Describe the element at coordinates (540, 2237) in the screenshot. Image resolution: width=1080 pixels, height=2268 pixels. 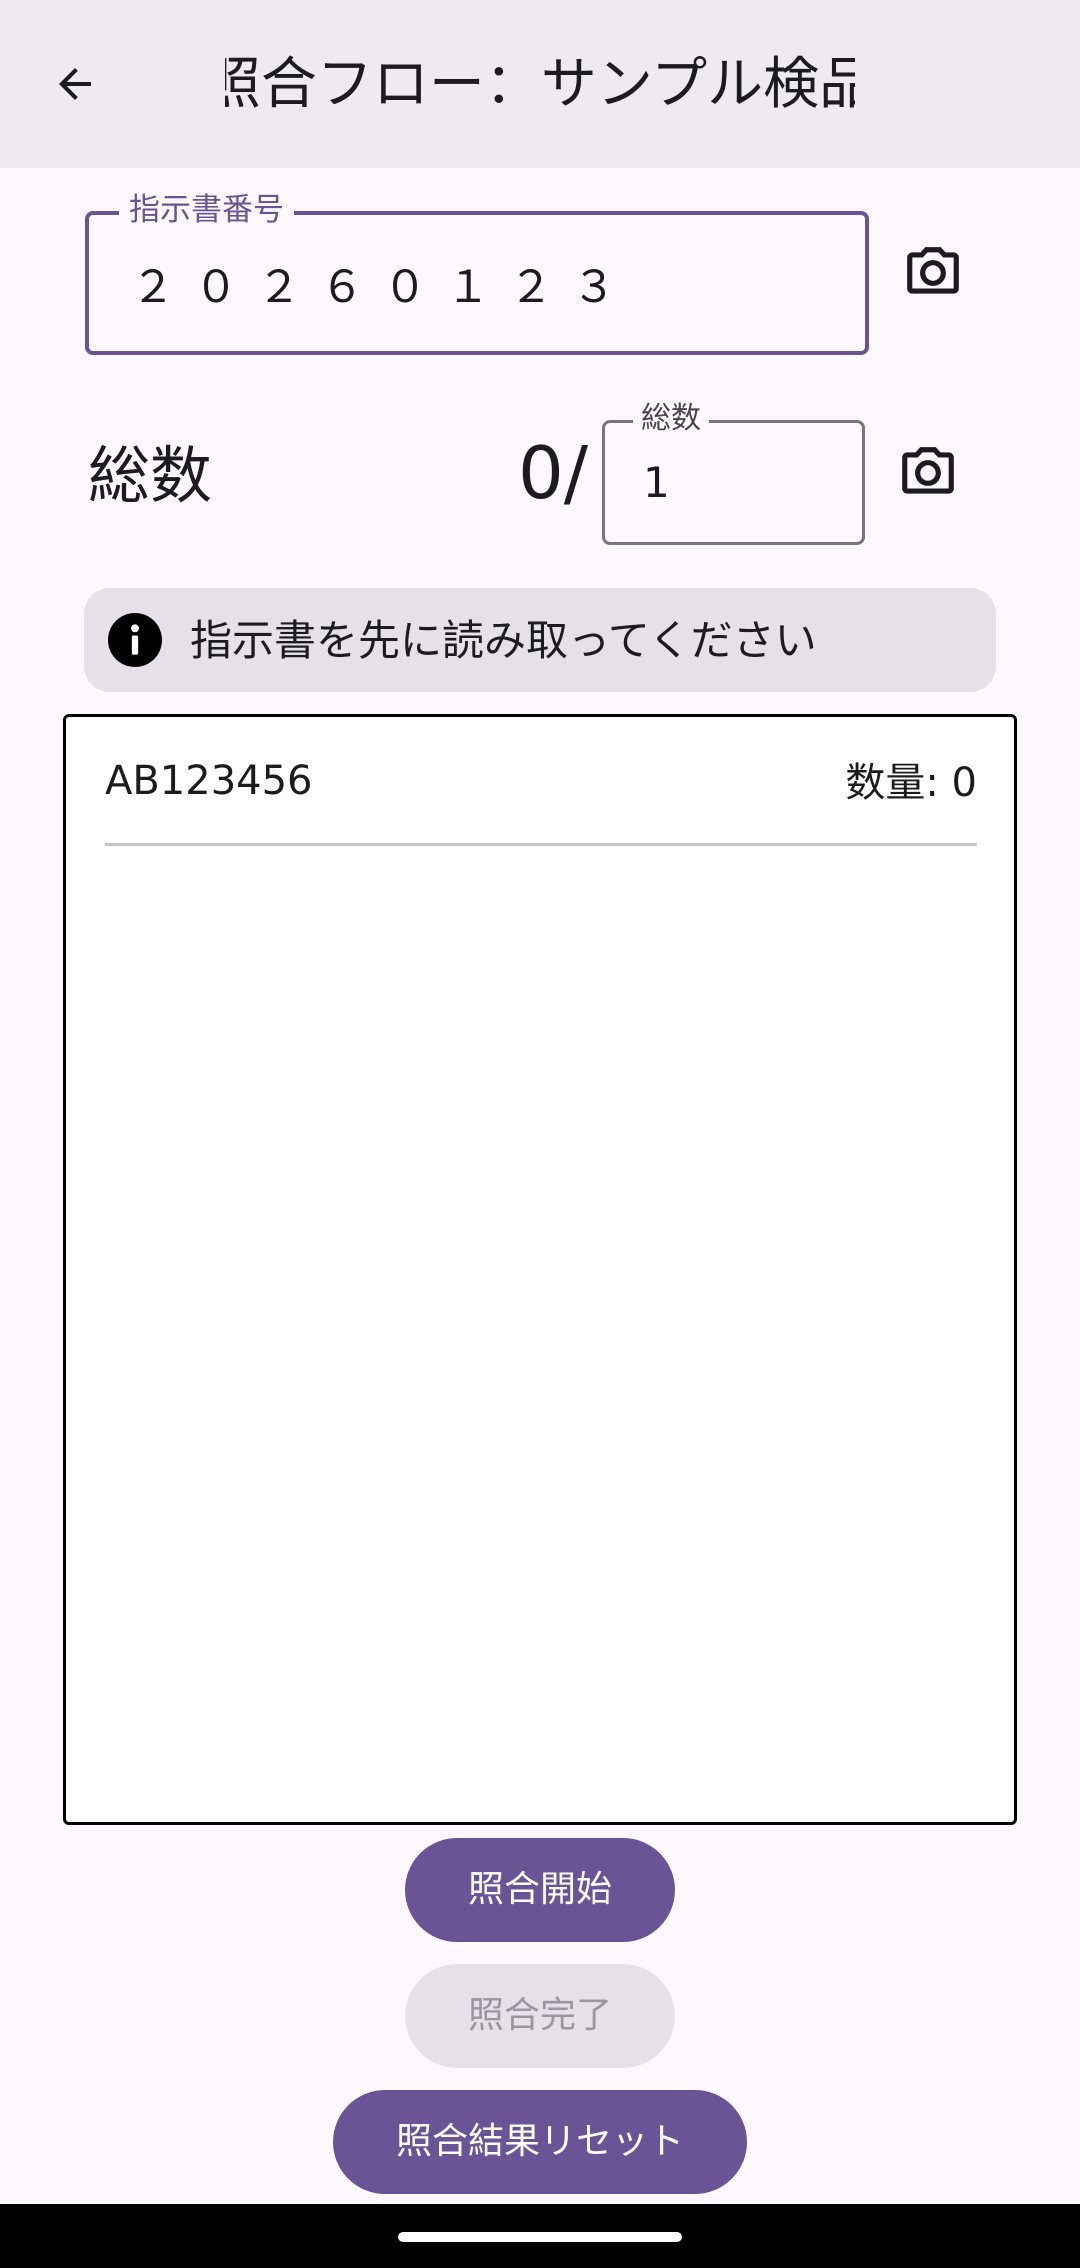
I see `home-gesture-handle` at that location.